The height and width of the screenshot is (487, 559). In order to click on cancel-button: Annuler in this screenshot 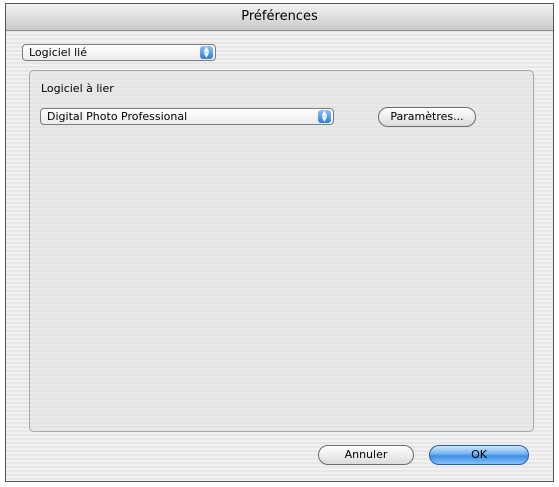, I will do `click(366, 455)`.